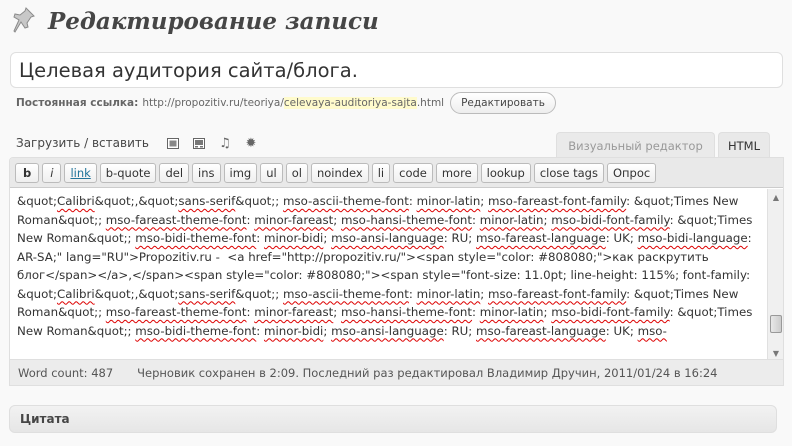  I want to click on content-text: &quot;, so click(37, 201).